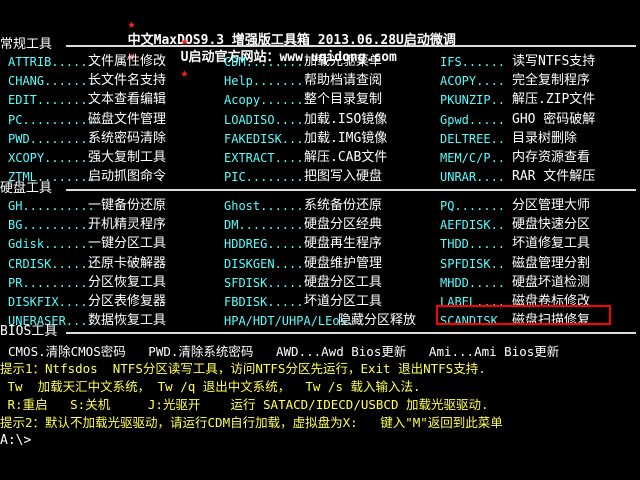 The width and height of the screenshot is (640, 480). I want to click on tool-description: 文本查看编辑, so click(127, 100).